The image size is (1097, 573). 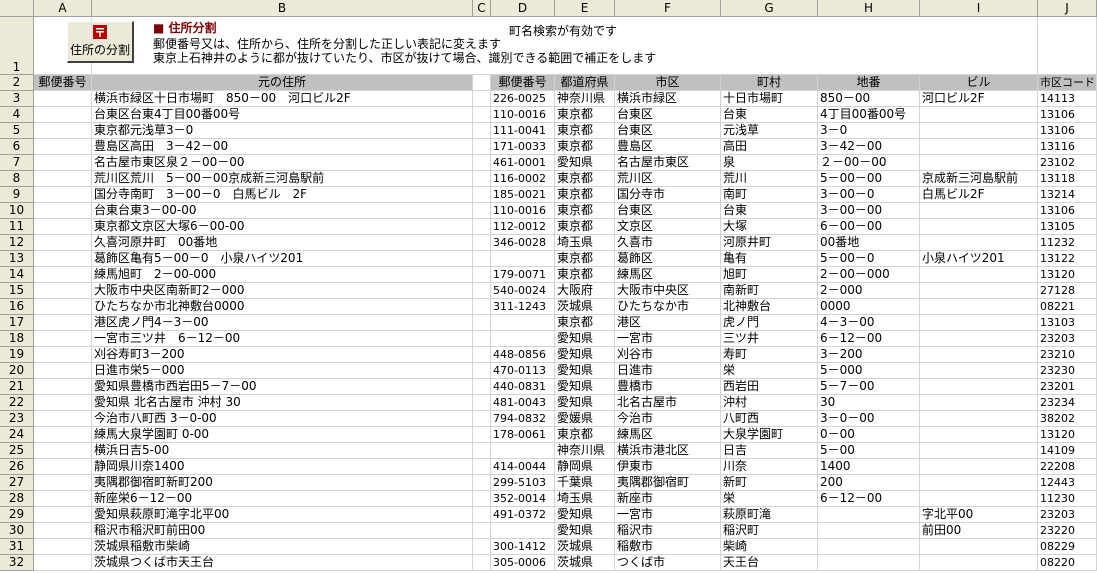 What do you see at coordinates (1067, 179) in the screenshot?
I see `cell-j8: 13118` at bounding box center [1067, 179].